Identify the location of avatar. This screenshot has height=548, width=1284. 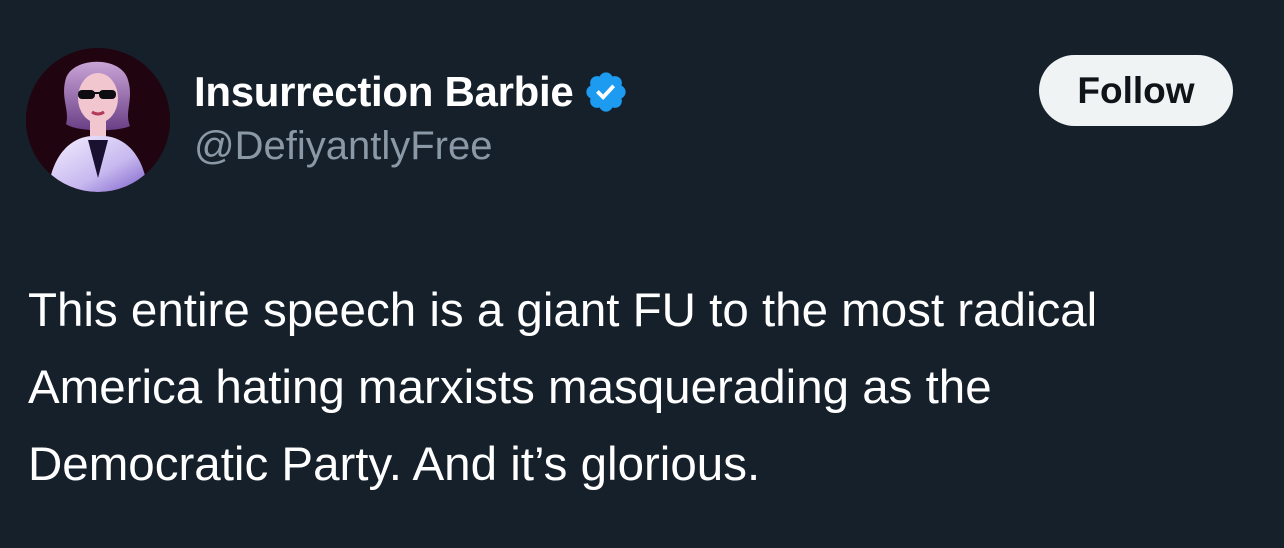
(98, 120).